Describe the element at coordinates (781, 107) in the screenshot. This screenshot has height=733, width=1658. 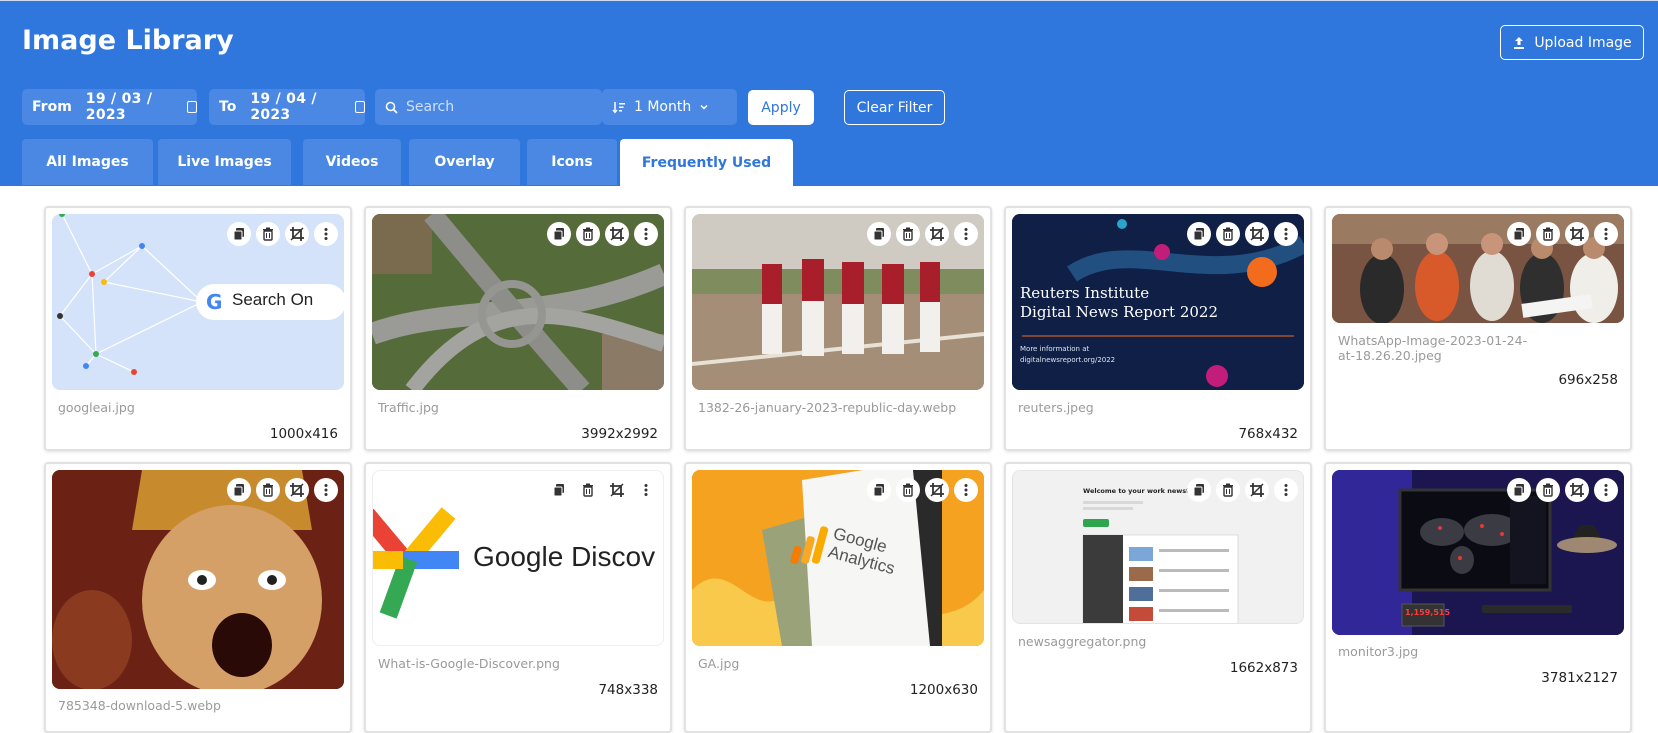
I see `apply-button: Apply` at that location.